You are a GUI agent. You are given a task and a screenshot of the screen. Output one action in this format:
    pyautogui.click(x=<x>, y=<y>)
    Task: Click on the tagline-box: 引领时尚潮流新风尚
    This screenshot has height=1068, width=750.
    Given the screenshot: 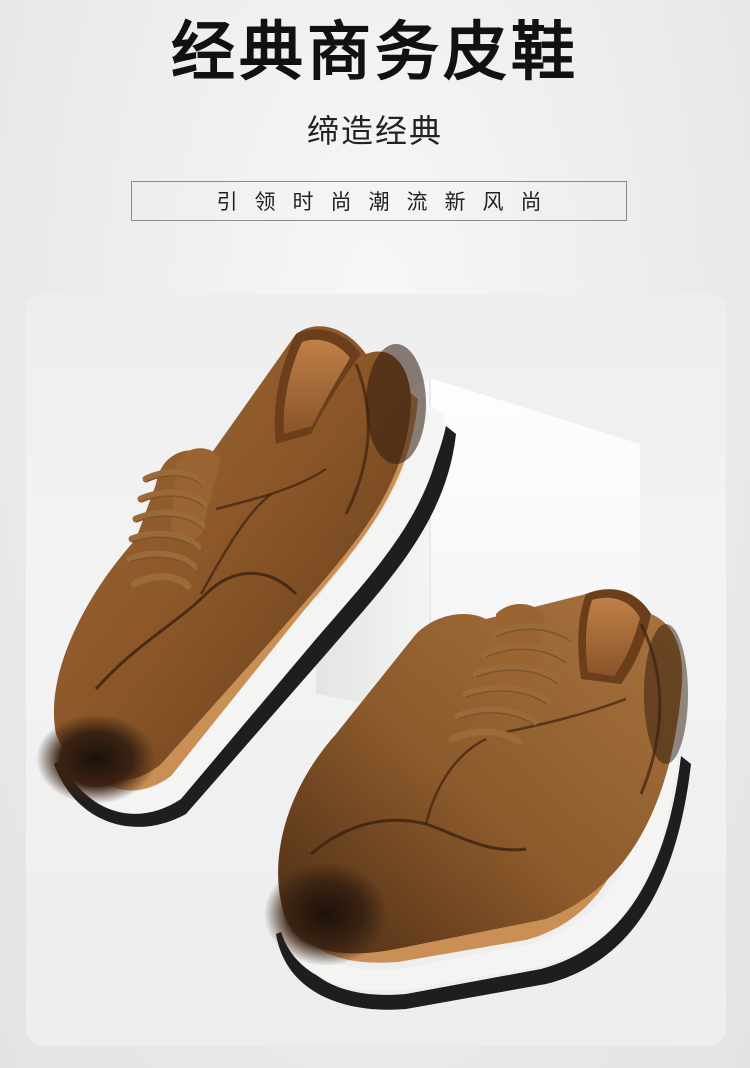 What is the action you would take?
    pyautogui.click(x=379, y=201)
    